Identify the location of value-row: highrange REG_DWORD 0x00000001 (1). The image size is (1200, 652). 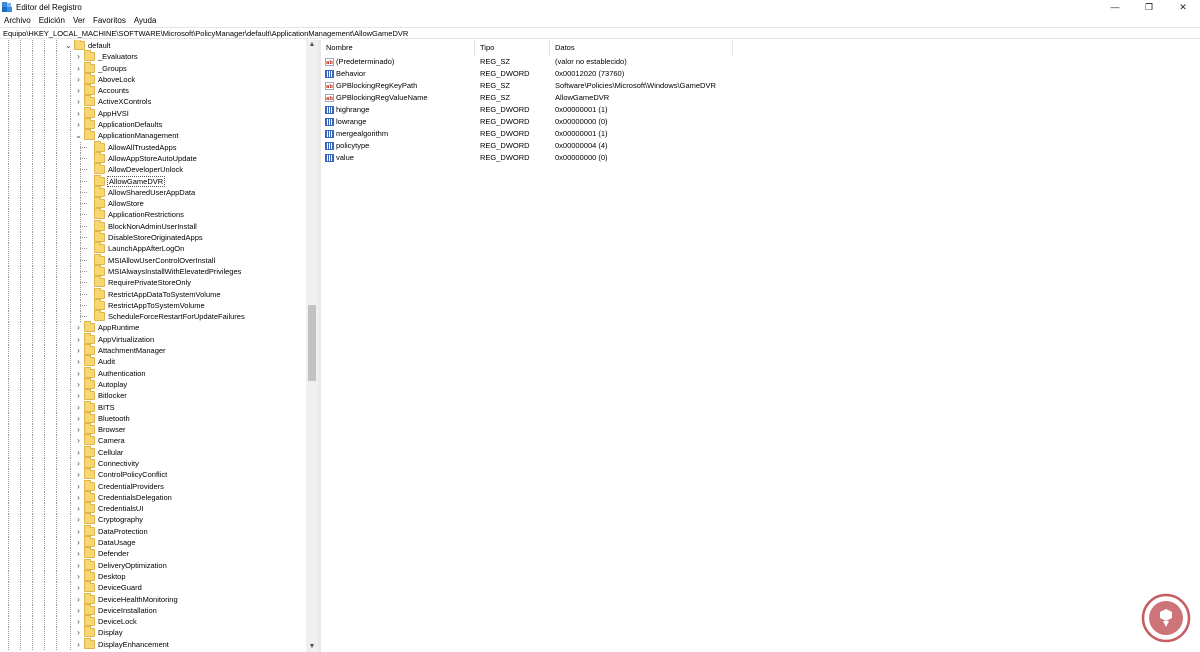
(760, 110).